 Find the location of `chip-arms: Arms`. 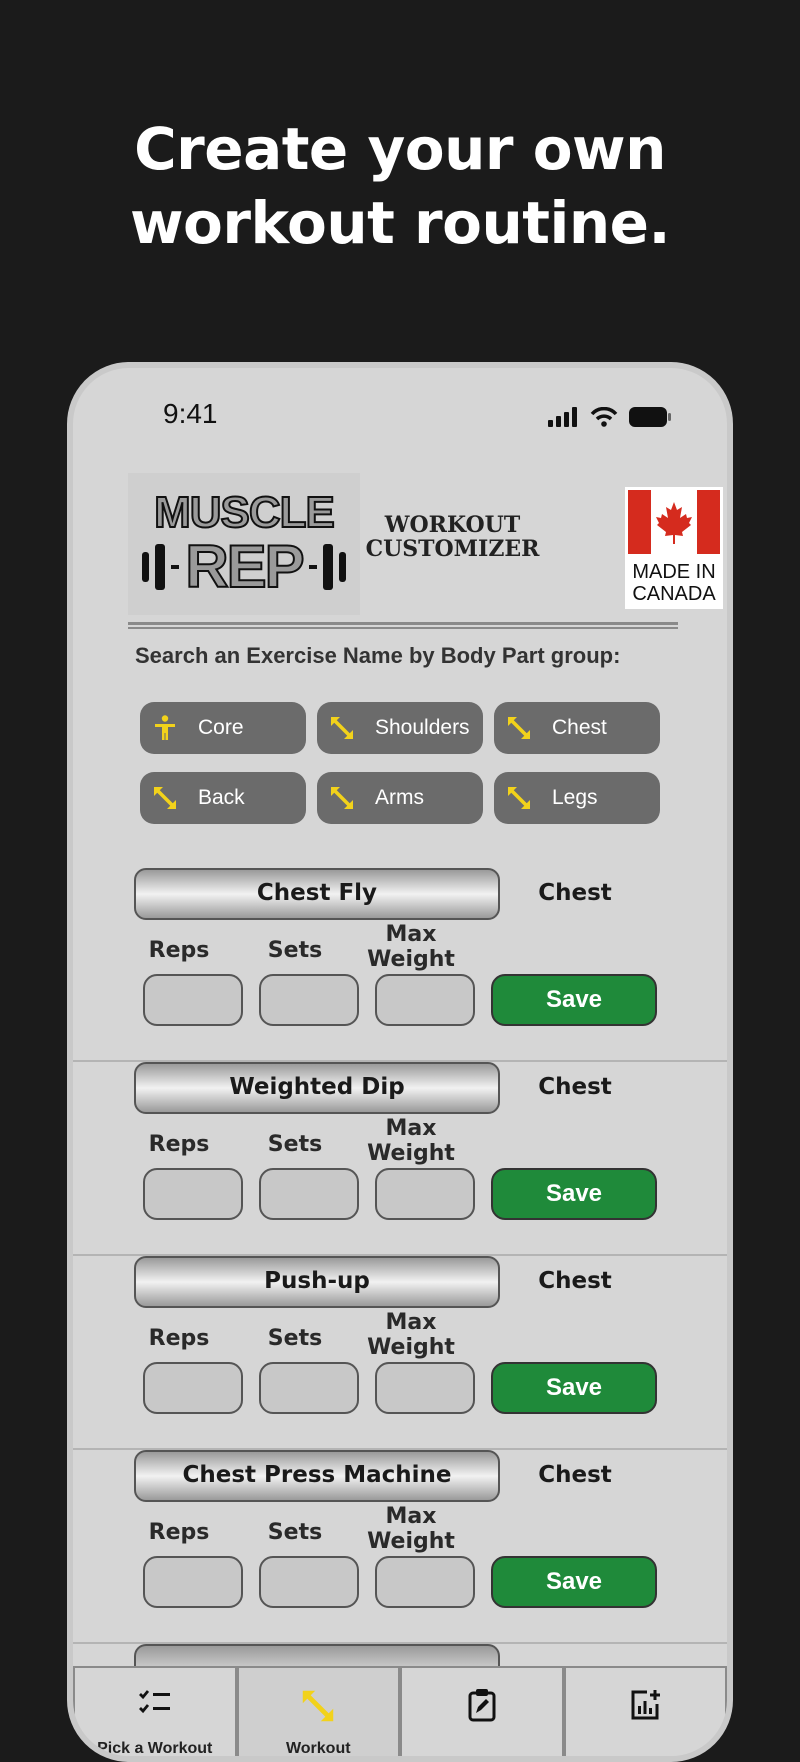

chip-arms: Arms is located at coordinates (400, 798).